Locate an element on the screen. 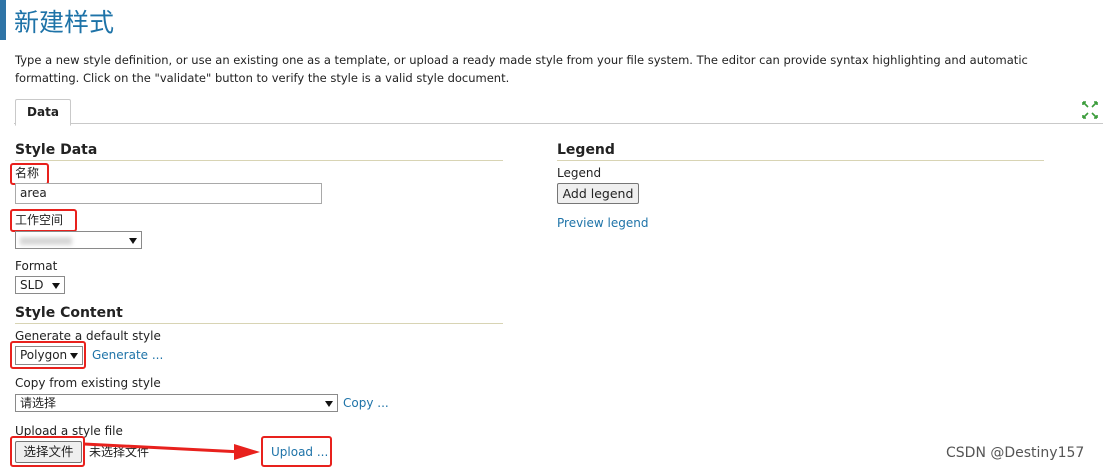 This screenshot has height=471, width=1103. tab-data: Data is located at coordinates (43, 112).